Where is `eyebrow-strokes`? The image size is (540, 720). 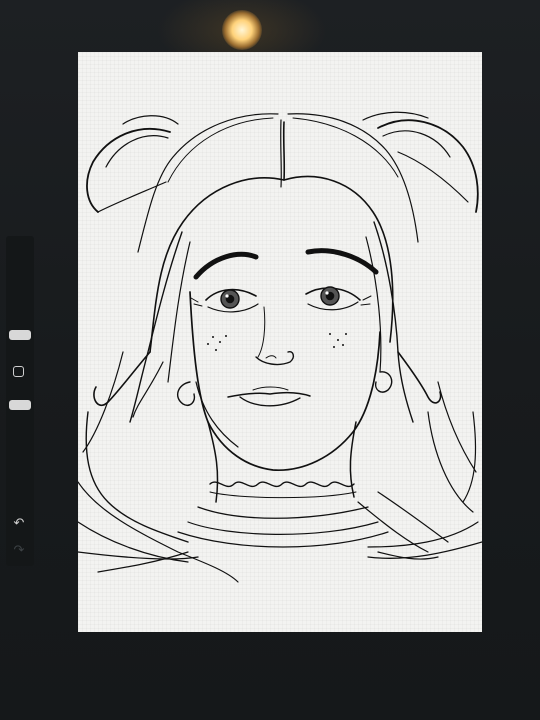 eyebrow-strokes is located at coordinates (286, 264).